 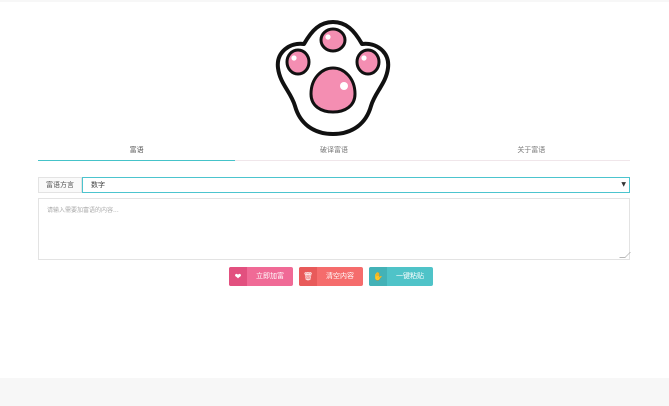 I want to click on paste-button: ✋ 一键粘贴, so click(x=401, y=276).